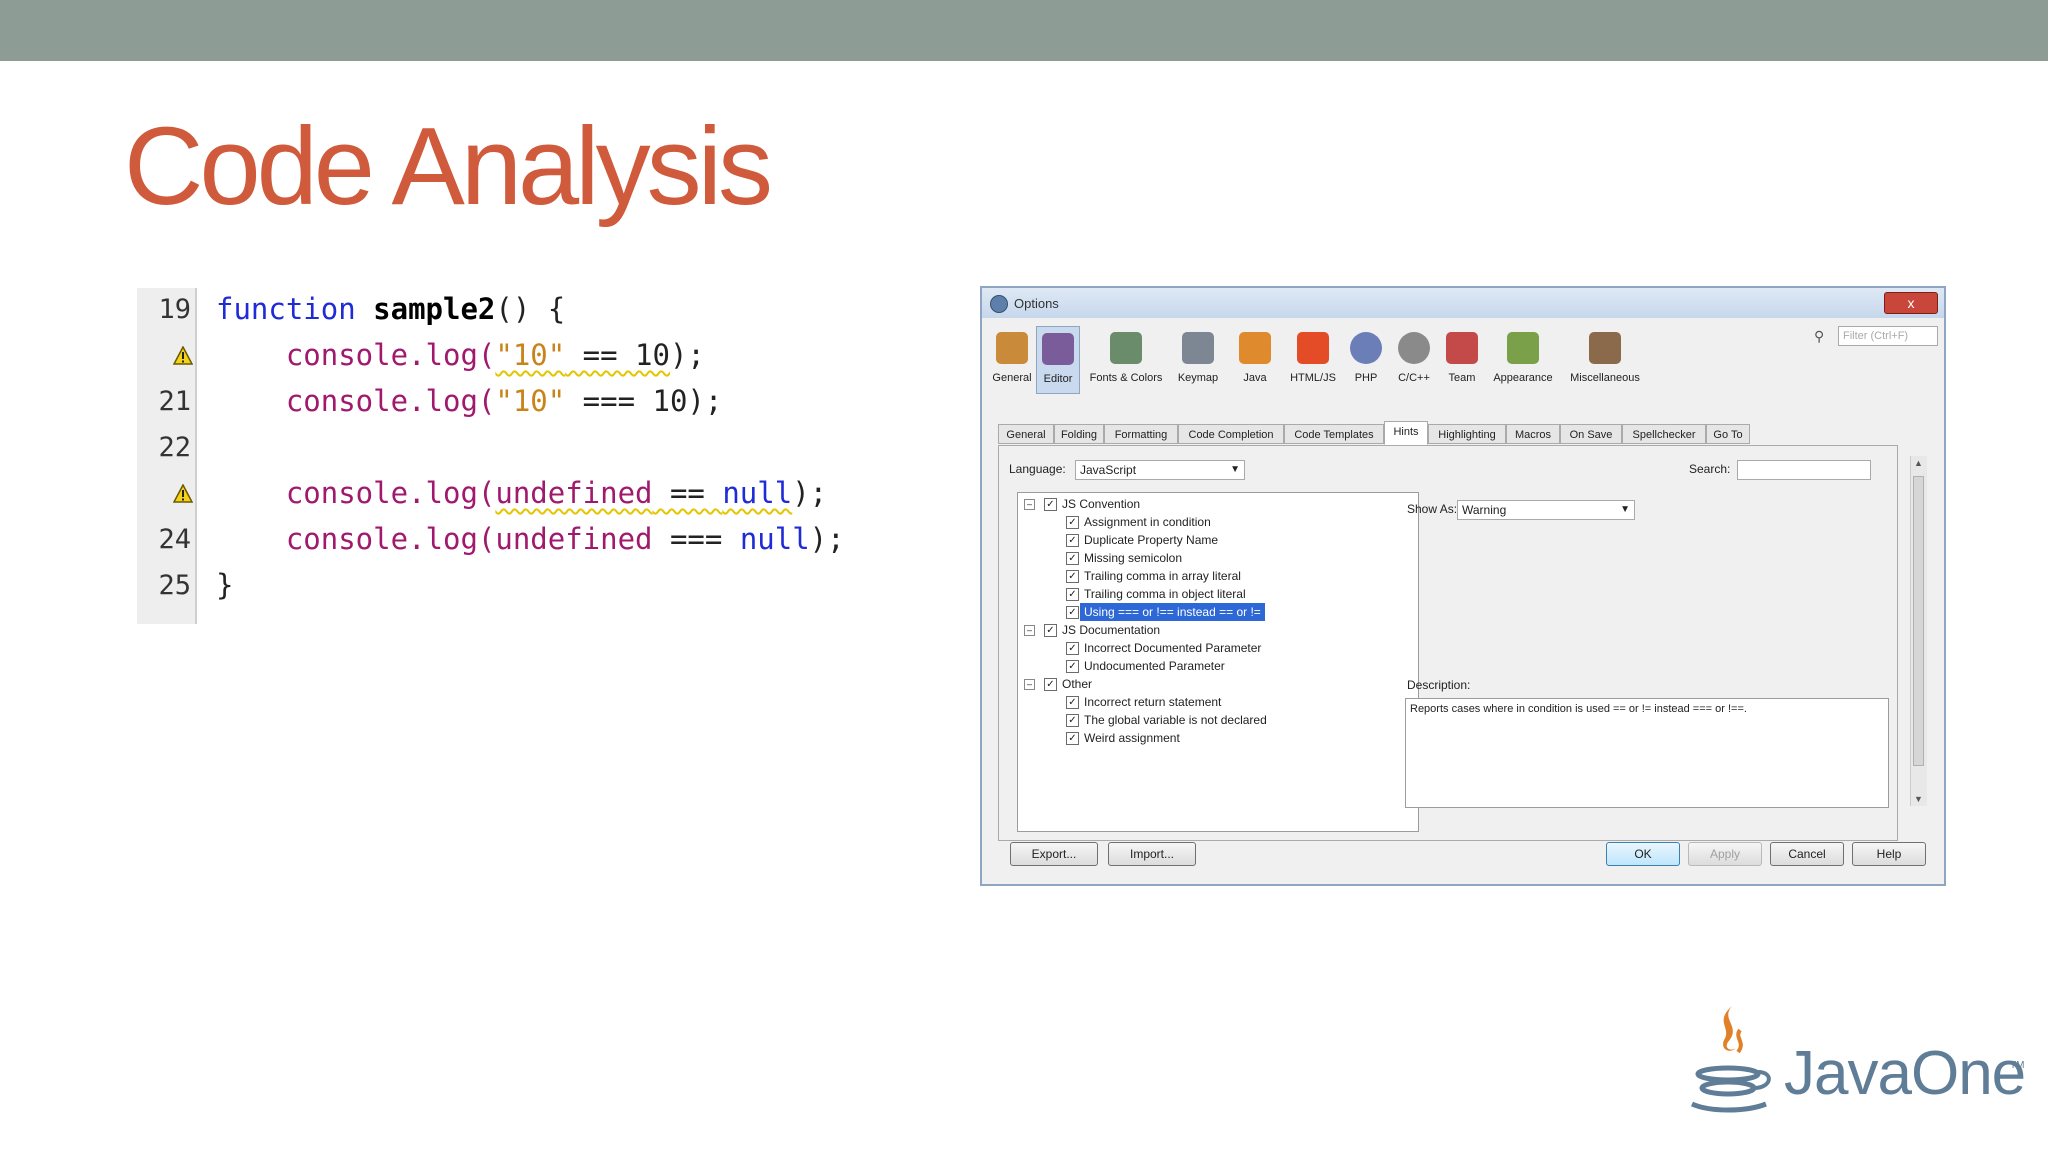 The image size is (2048, 1152). What do you see at coordinates (1625, 509) in the screenshot?
I see `chevron-down-icon: ▼` at bounding box center [1625, 509].